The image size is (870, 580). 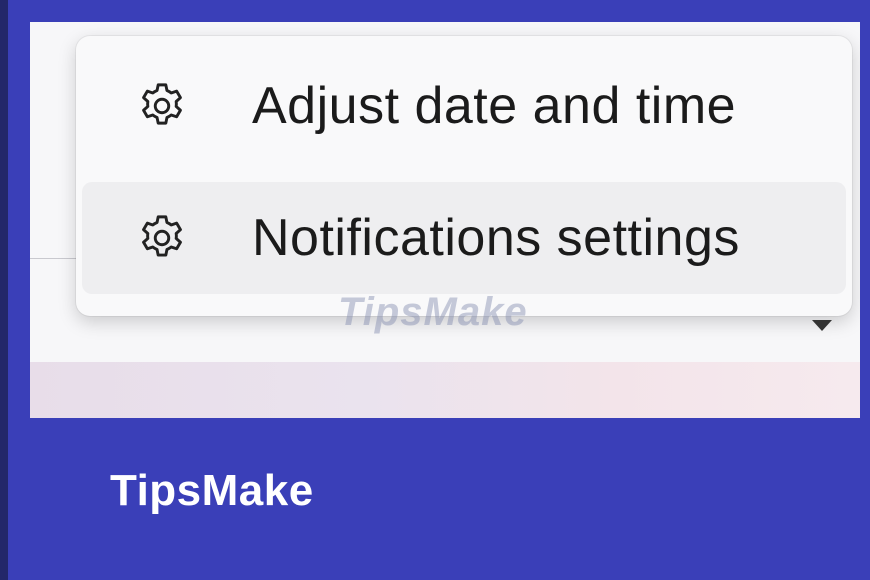 What do you see at coordinates (822, 325) in the screenshot?
I see `chevron-down-icon` at bounding box center [822, 325].